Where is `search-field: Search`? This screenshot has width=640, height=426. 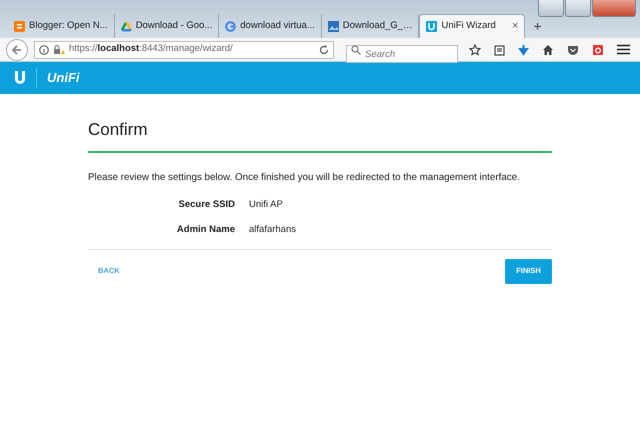
search-field: Search is located at coordinates (402, 54).